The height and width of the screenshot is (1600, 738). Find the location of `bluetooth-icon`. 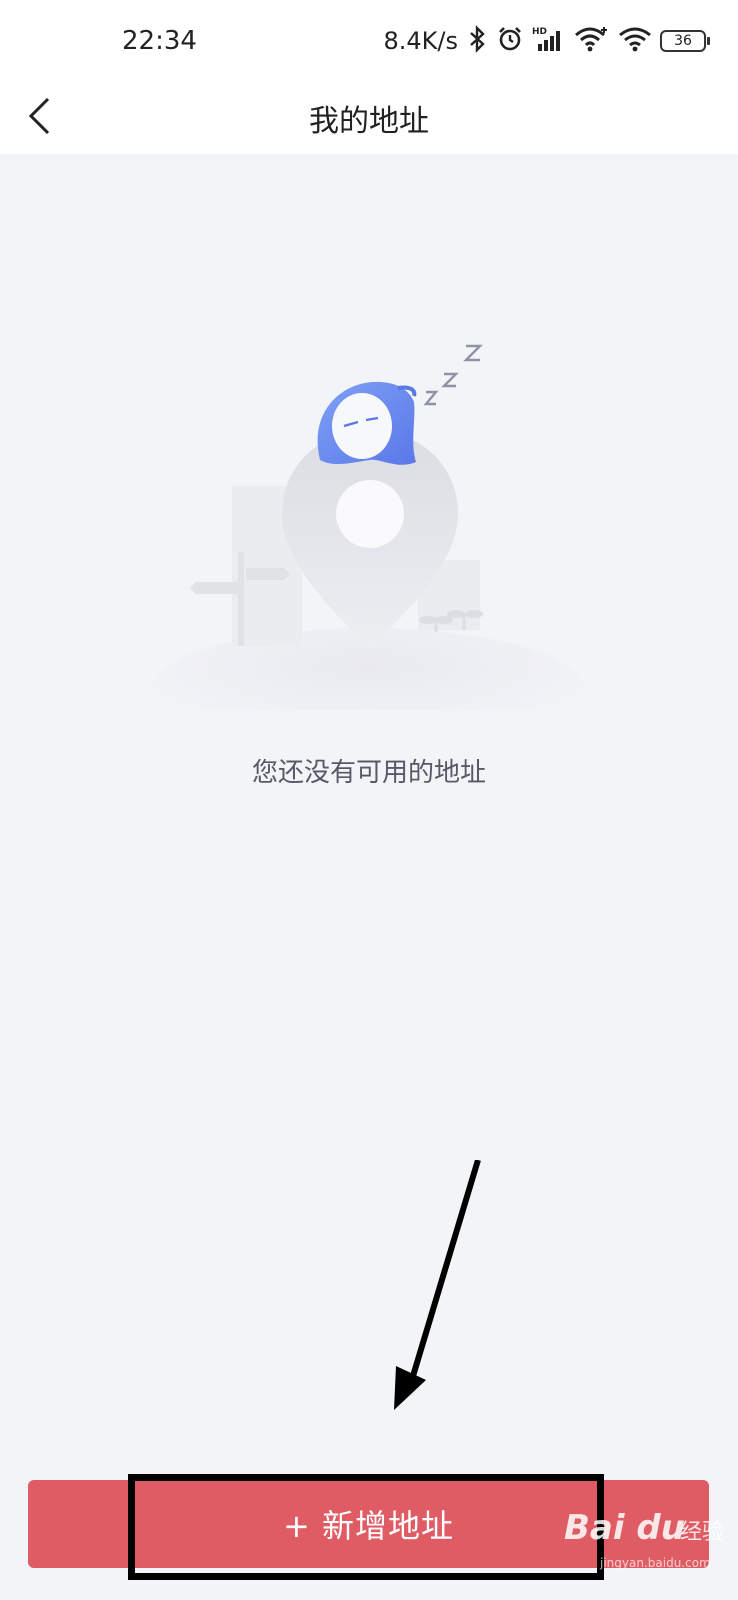

bluetooth-icon is located at coordinates (478, 41).